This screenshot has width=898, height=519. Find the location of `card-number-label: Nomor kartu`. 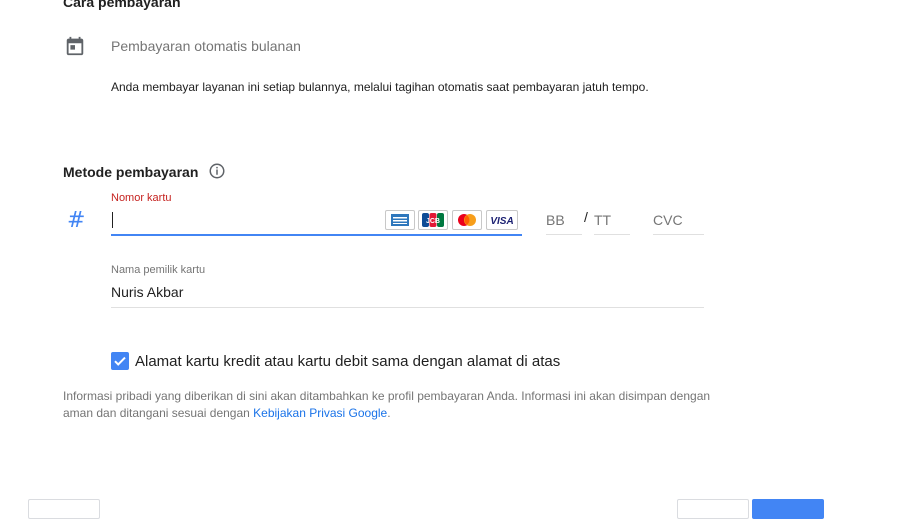

card-number-label: Nomor kartu is located at coordinates (141, 198).